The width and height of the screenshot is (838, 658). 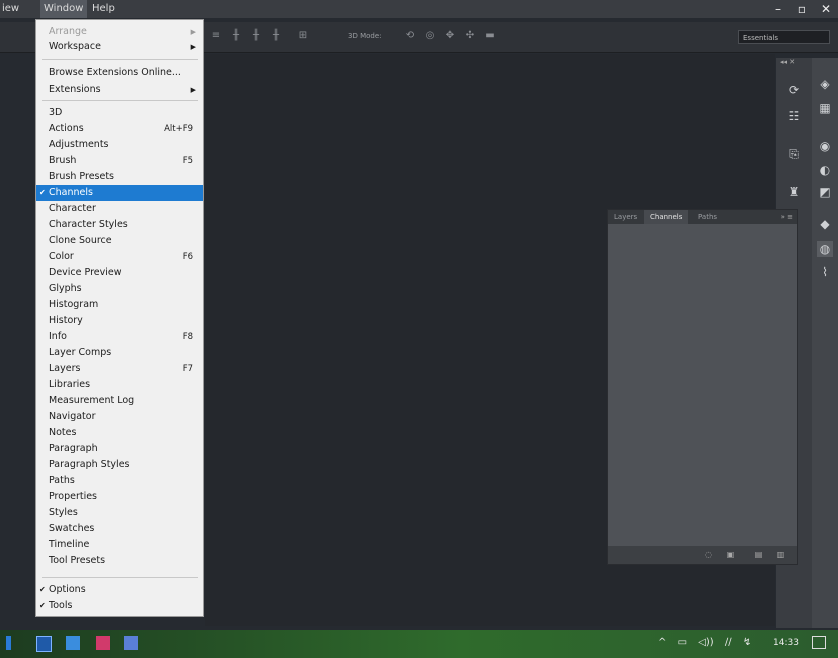 I want to click on menu-item-measurement-log: Measurement Log, so click(x=119, y=401).